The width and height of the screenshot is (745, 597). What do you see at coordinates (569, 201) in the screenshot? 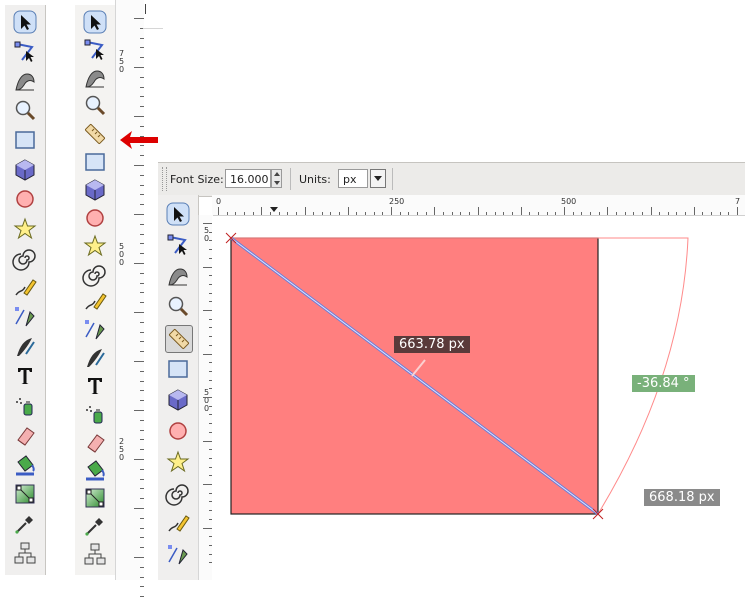
I see `ruler-label: 500` at bounding box center [569, 201].